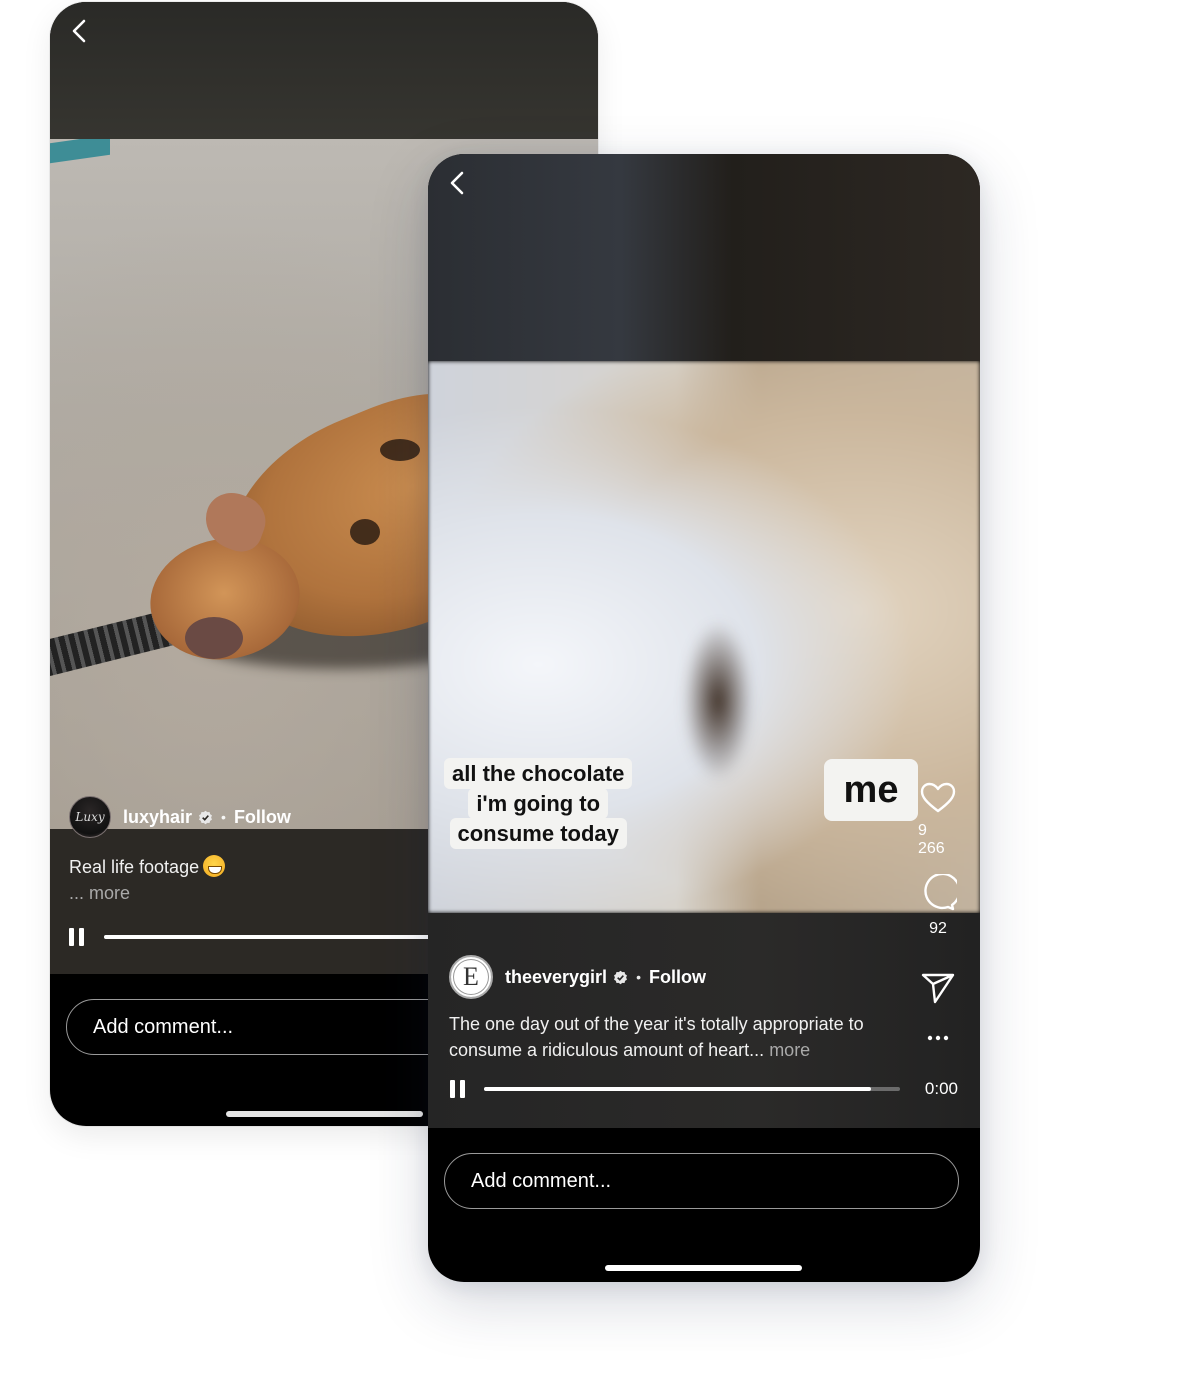 The image size is (1200, 1383). Describe the element at coordinates (538, 773) in the screenshot. I see `overlay-line: all the chocolate` at that location.